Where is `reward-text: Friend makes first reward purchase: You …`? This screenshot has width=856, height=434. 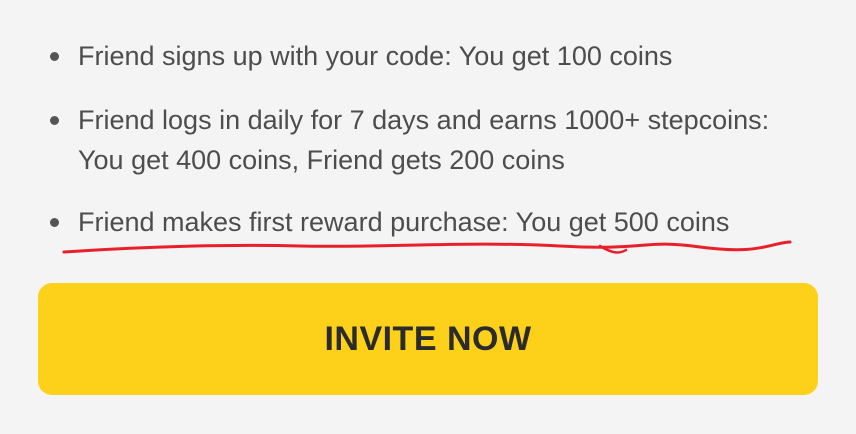
reward-text: Friend makes first reward purchase: You … is located at coordinates (404, 222).